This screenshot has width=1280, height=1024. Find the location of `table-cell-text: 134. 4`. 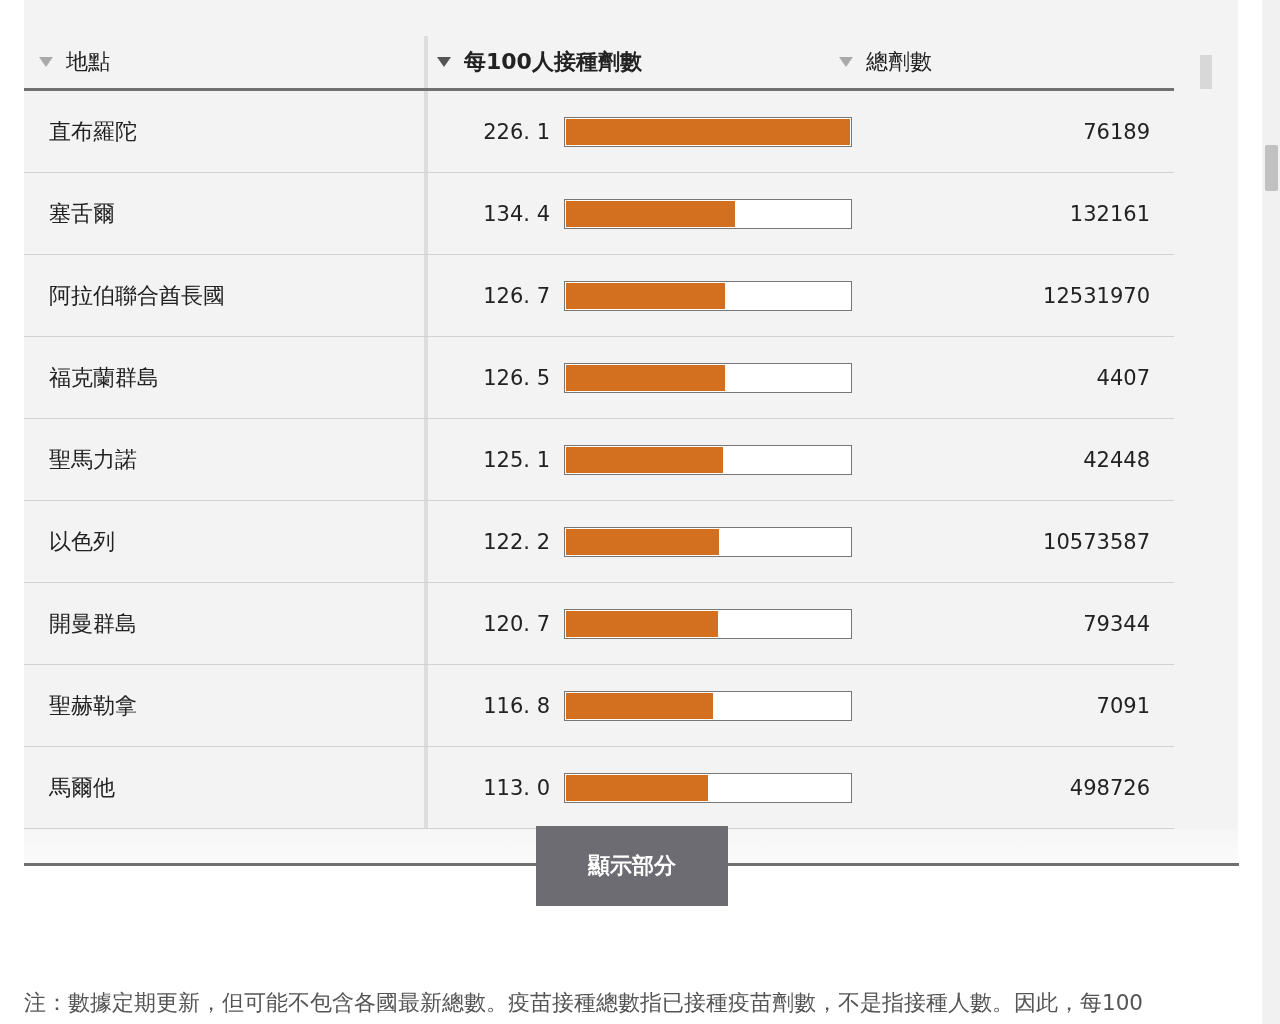

table-cell-text: 134. 4 is located at coordinates (516, 213).